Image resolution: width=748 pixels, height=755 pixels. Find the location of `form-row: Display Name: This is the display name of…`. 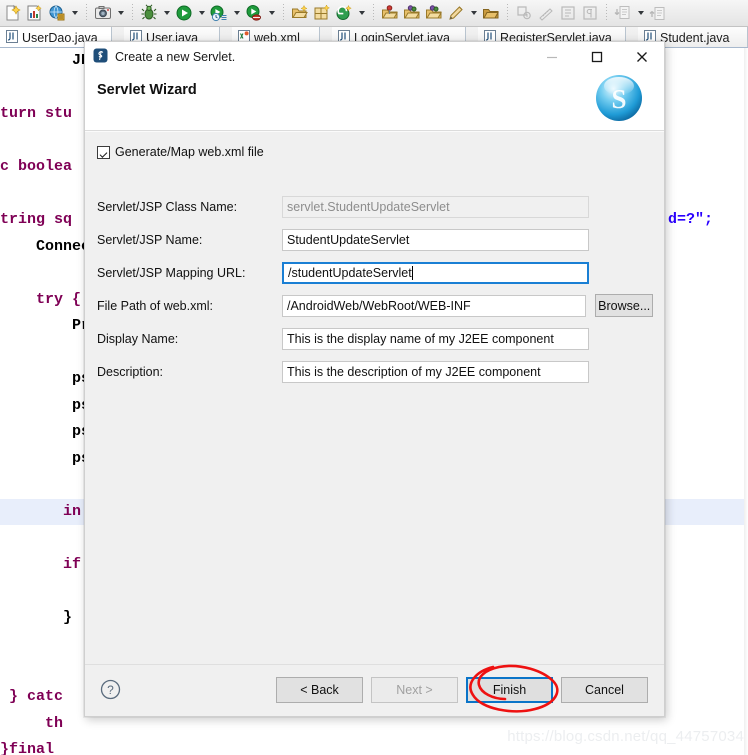

form-row: Display Name: This is the display name of… is located at coordinates (375, 338).